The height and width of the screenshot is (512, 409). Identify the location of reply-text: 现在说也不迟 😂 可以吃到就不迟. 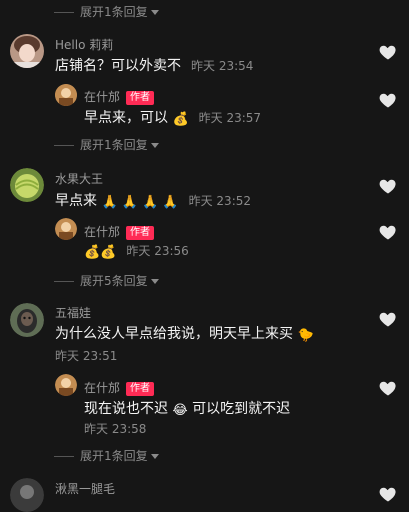
(187, 409).